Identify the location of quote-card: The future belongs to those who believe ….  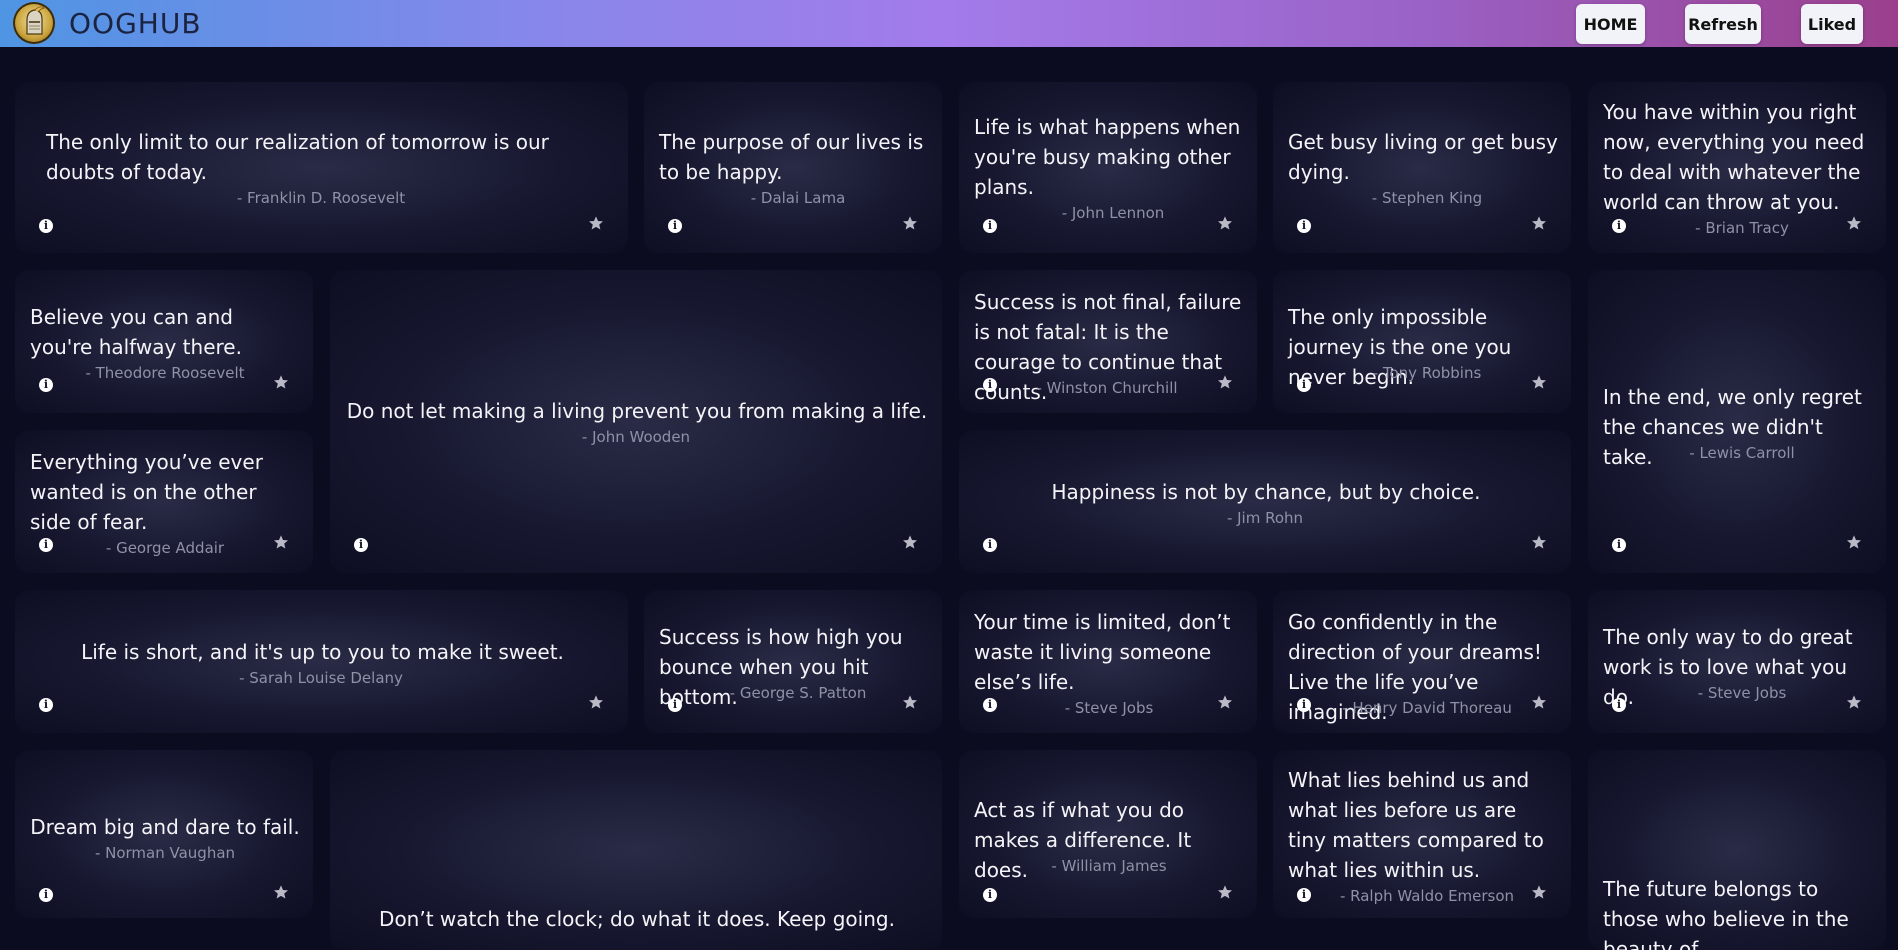
(1737, 850).